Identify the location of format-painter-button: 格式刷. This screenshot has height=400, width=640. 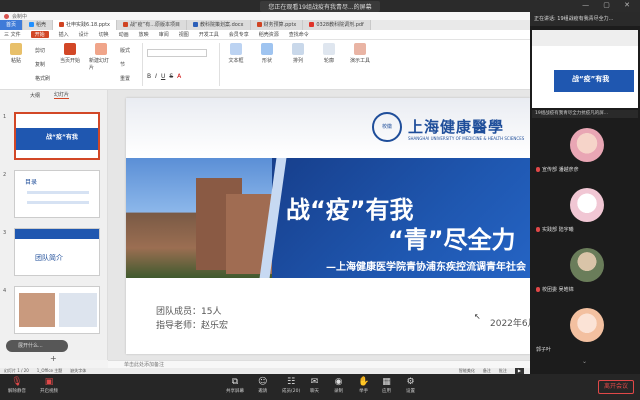
(42, 78).